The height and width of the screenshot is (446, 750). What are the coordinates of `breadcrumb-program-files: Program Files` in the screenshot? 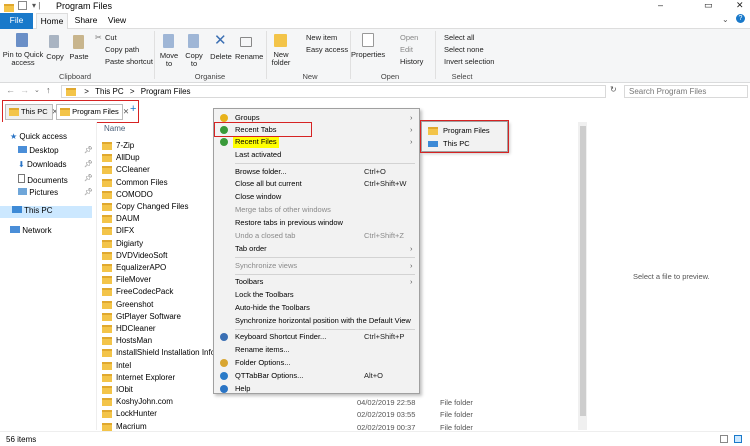 It's located at (166, 91).